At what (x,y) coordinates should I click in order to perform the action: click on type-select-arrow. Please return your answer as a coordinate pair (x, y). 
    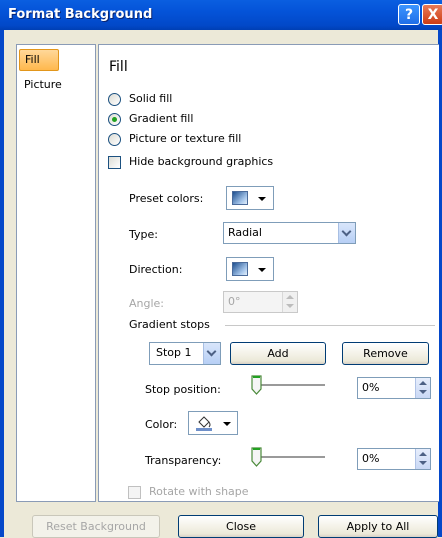
    Looking at the image, I should click on (346, 233).